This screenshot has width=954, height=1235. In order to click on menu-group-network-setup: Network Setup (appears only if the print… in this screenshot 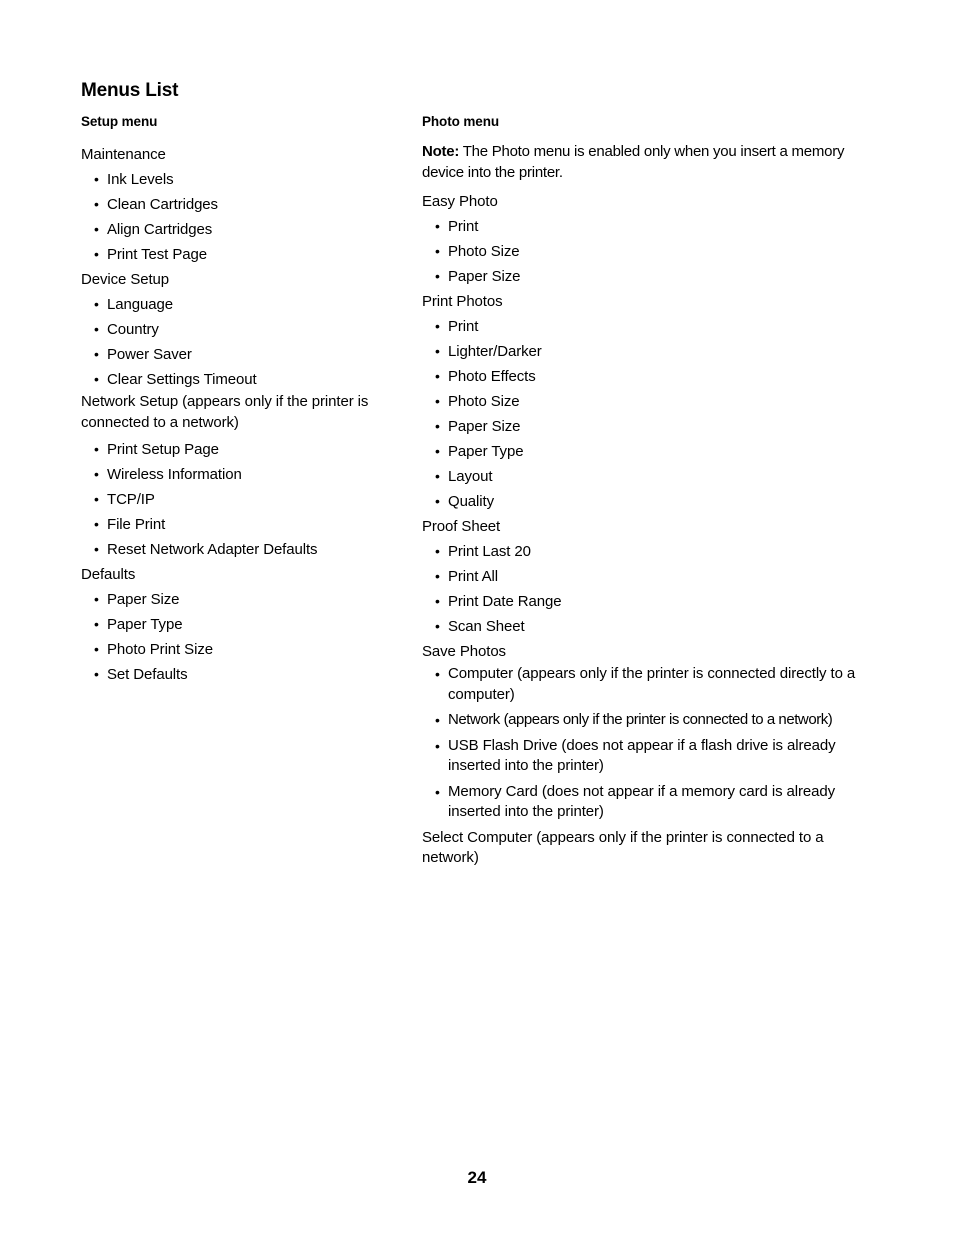, I will do `click(241, 477)`.